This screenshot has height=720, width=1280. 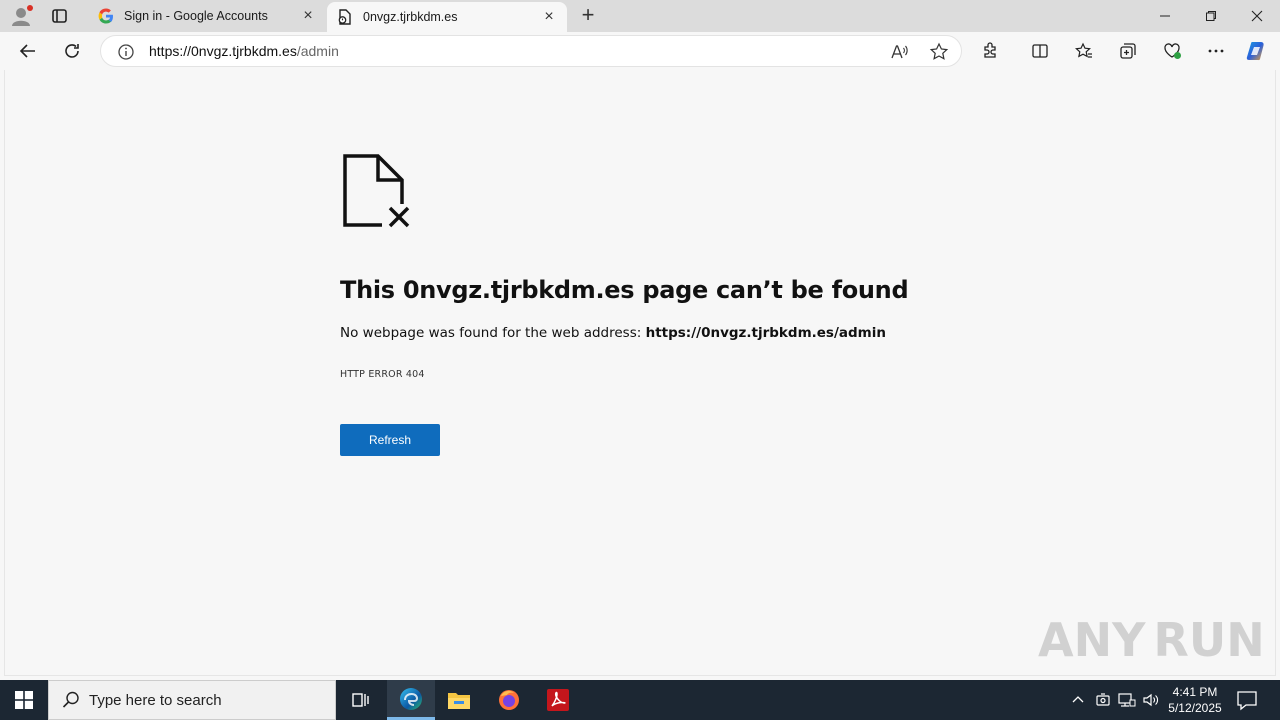 I want to click on task-view-icon, so click(x=360, y=700).